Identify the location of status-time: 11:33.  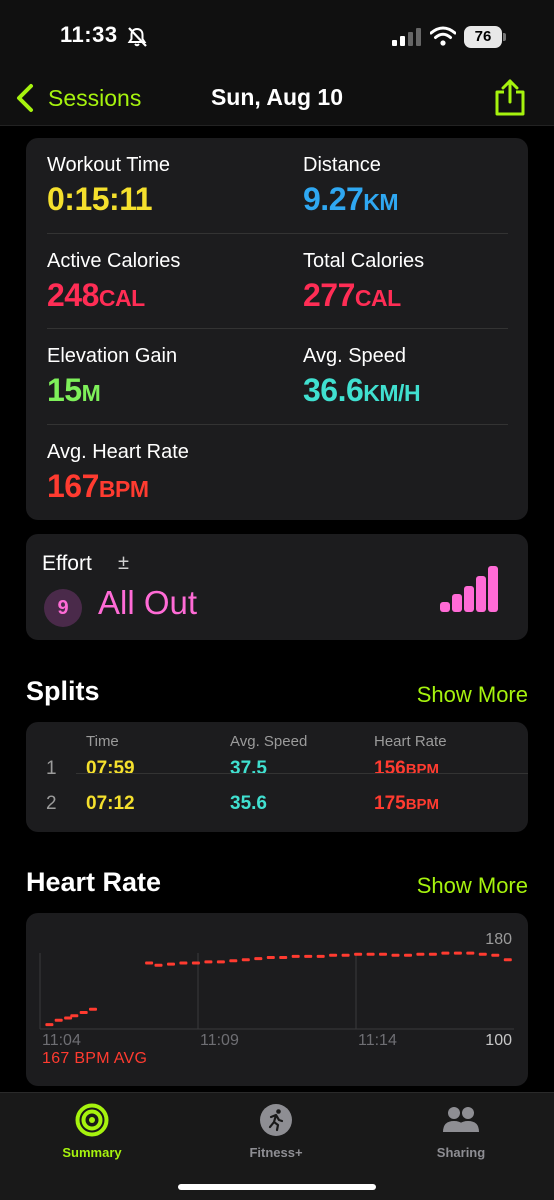
(89, 34).